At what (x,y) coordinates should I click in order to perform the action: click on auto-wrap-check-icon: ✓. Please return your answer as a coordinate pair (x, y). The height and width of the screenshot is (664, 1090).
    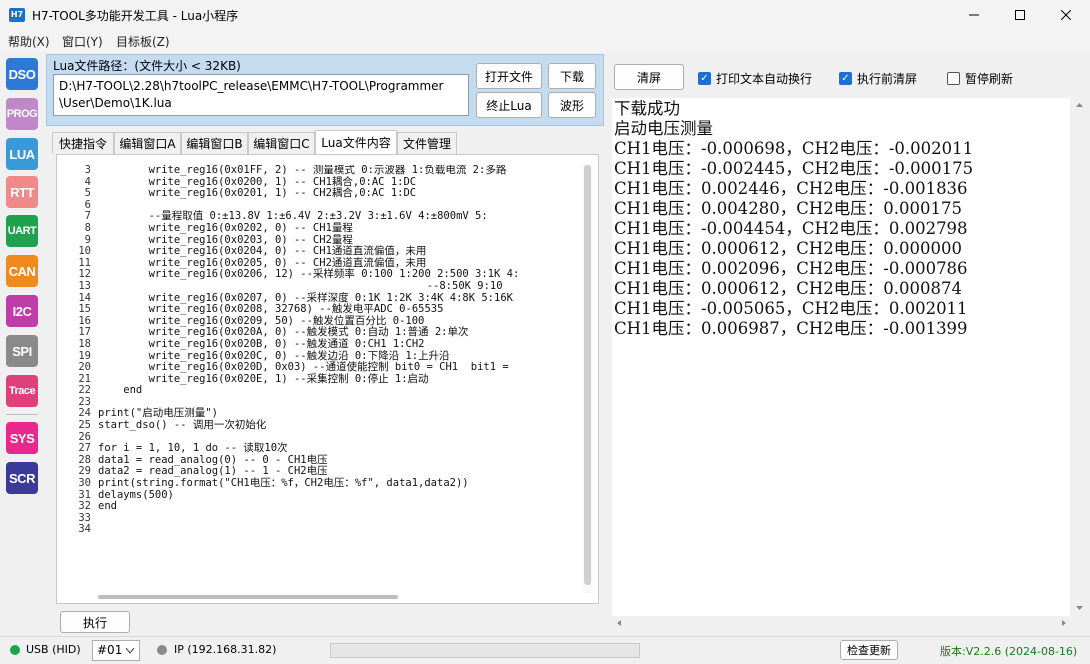
    Looking at the image, I should click on (704, 78).